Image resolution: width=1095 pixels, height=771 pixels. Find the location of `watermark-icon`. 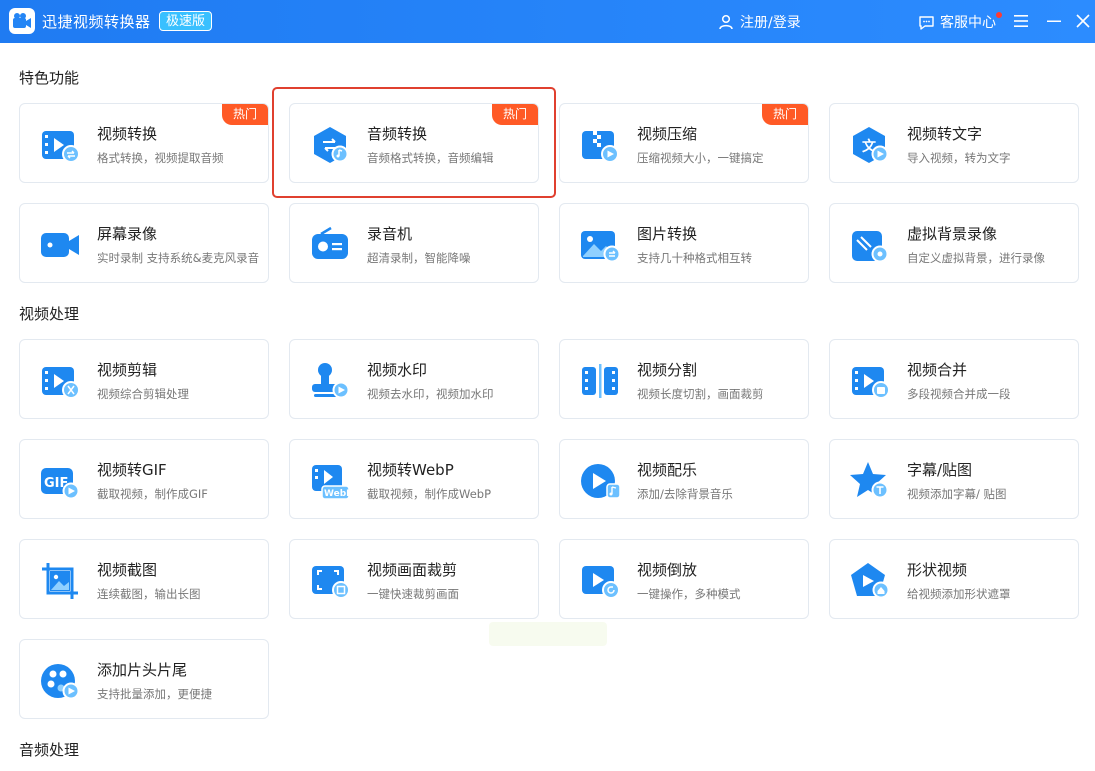

watermark-icon is located at coordinates (331, 381).